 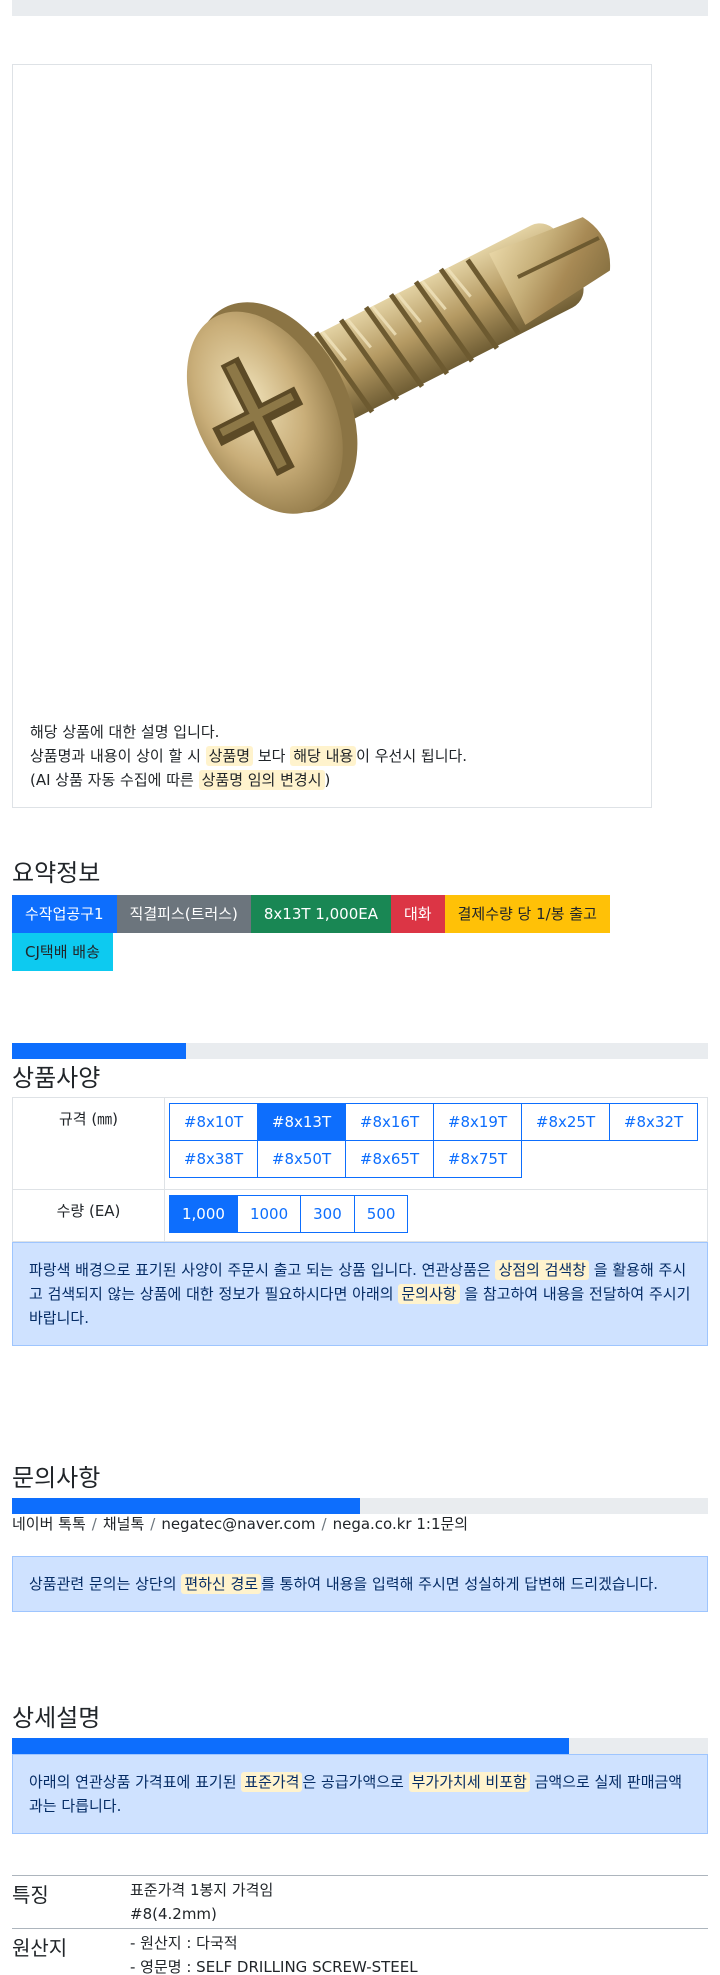 I want to click on size-option: #8x75T, so click(x=477, y=1159).